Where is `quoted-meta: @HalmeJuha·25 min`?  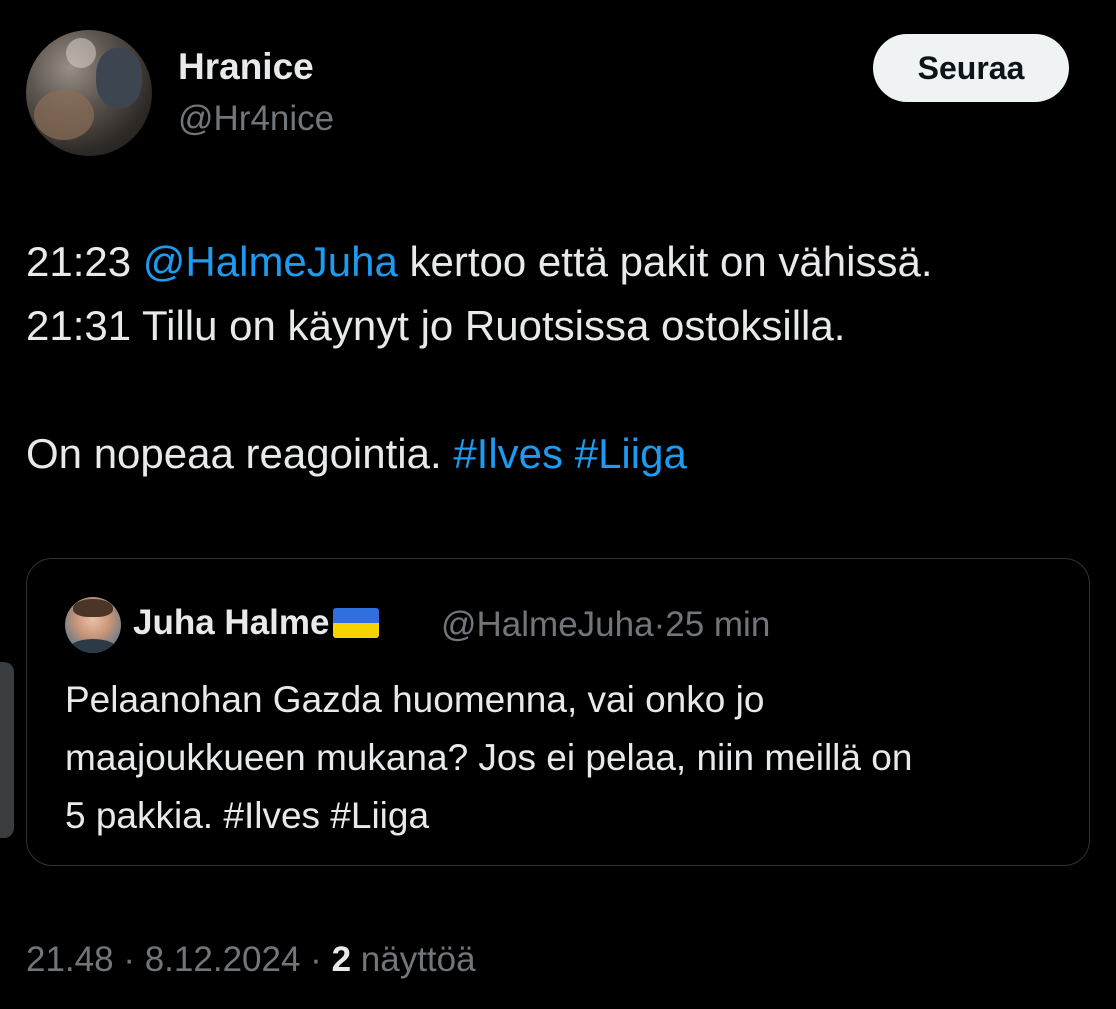
quoted-meta: @HalmeJuha·25 min is located at coordinates (605, 625).